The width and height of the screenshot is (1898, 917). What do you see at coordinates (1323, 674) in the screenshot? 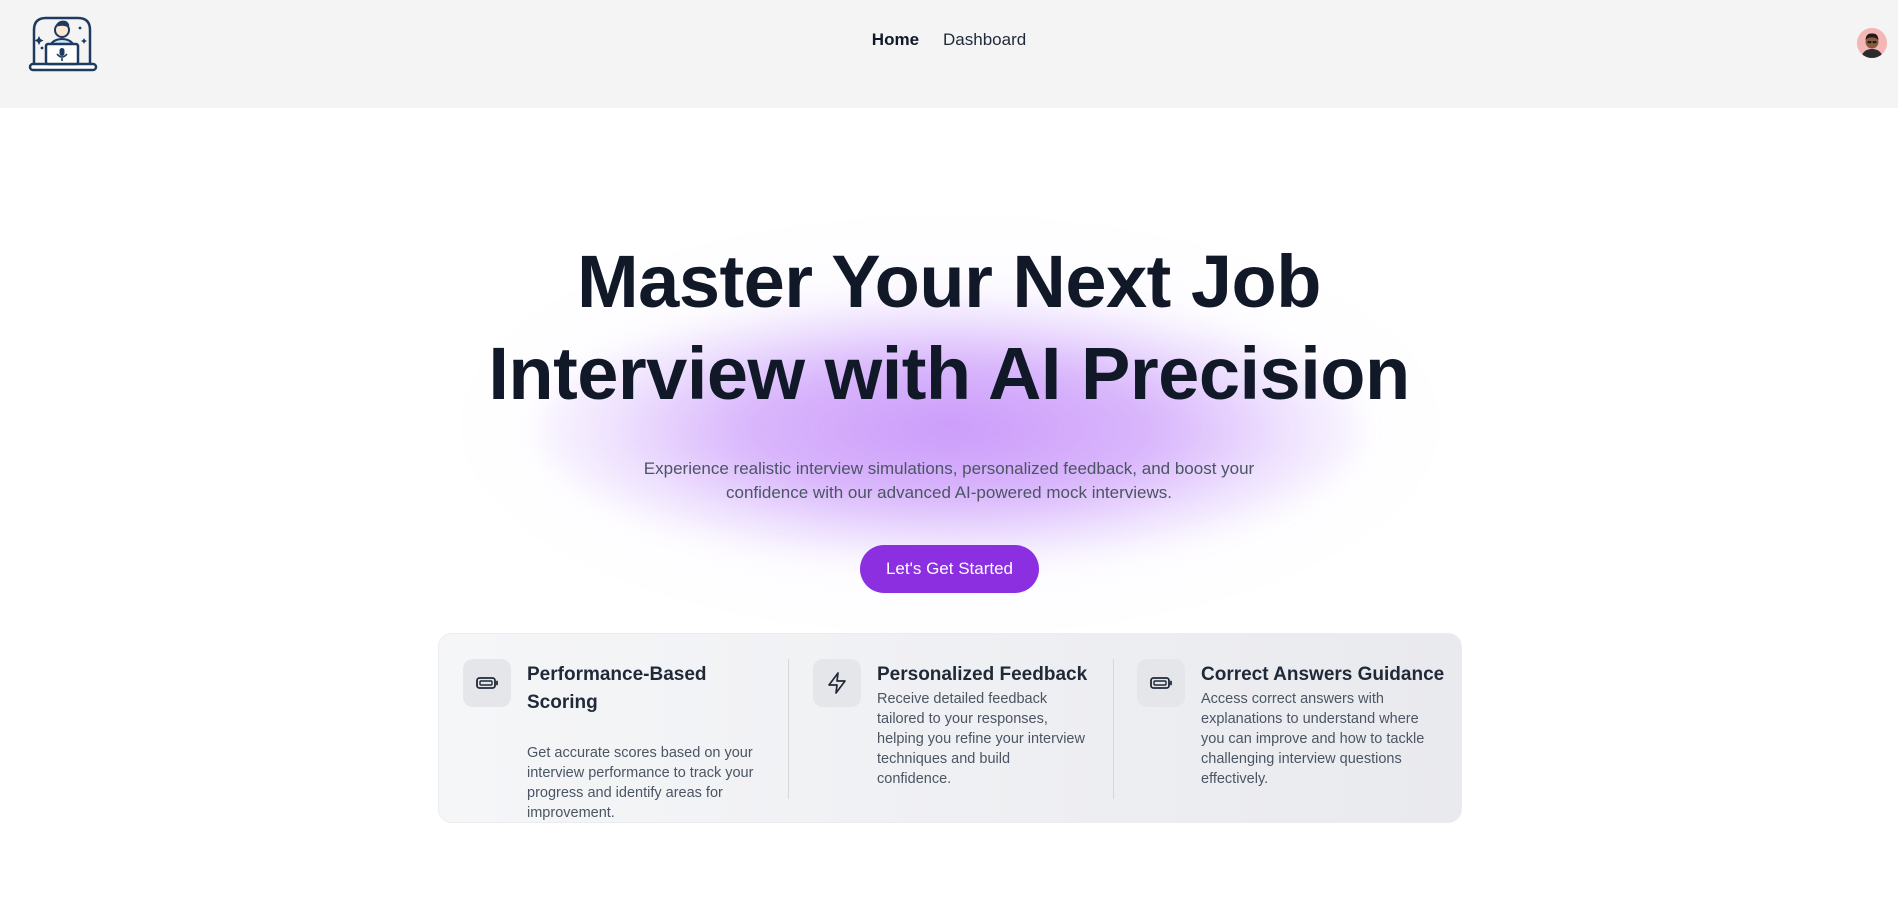
I see `feature-title: Correct Answers Guidance` at bounding box center [1323, 674].